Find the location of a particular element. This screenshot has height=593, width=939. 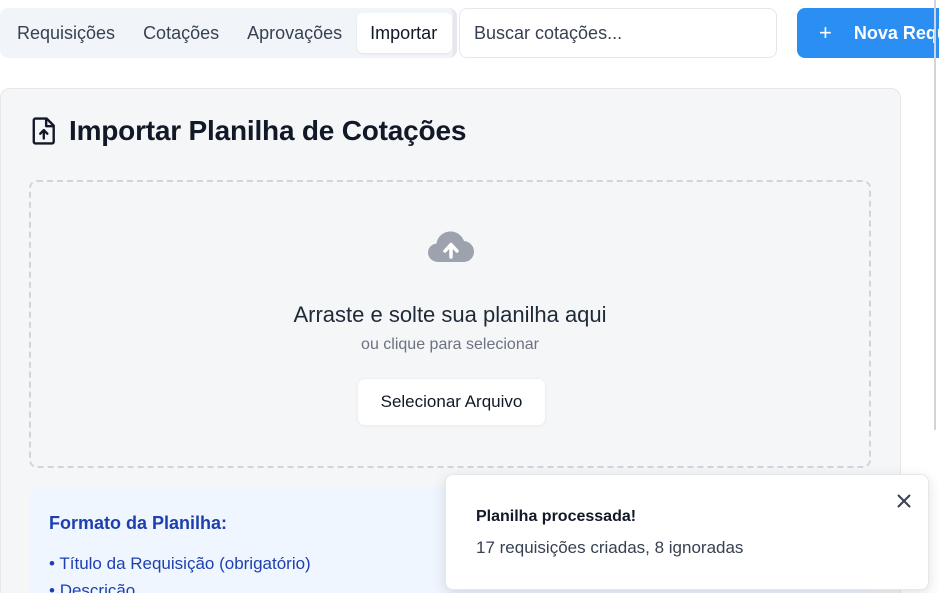

tab-requisicoes: Requisições is located at coordinates (67, 33).